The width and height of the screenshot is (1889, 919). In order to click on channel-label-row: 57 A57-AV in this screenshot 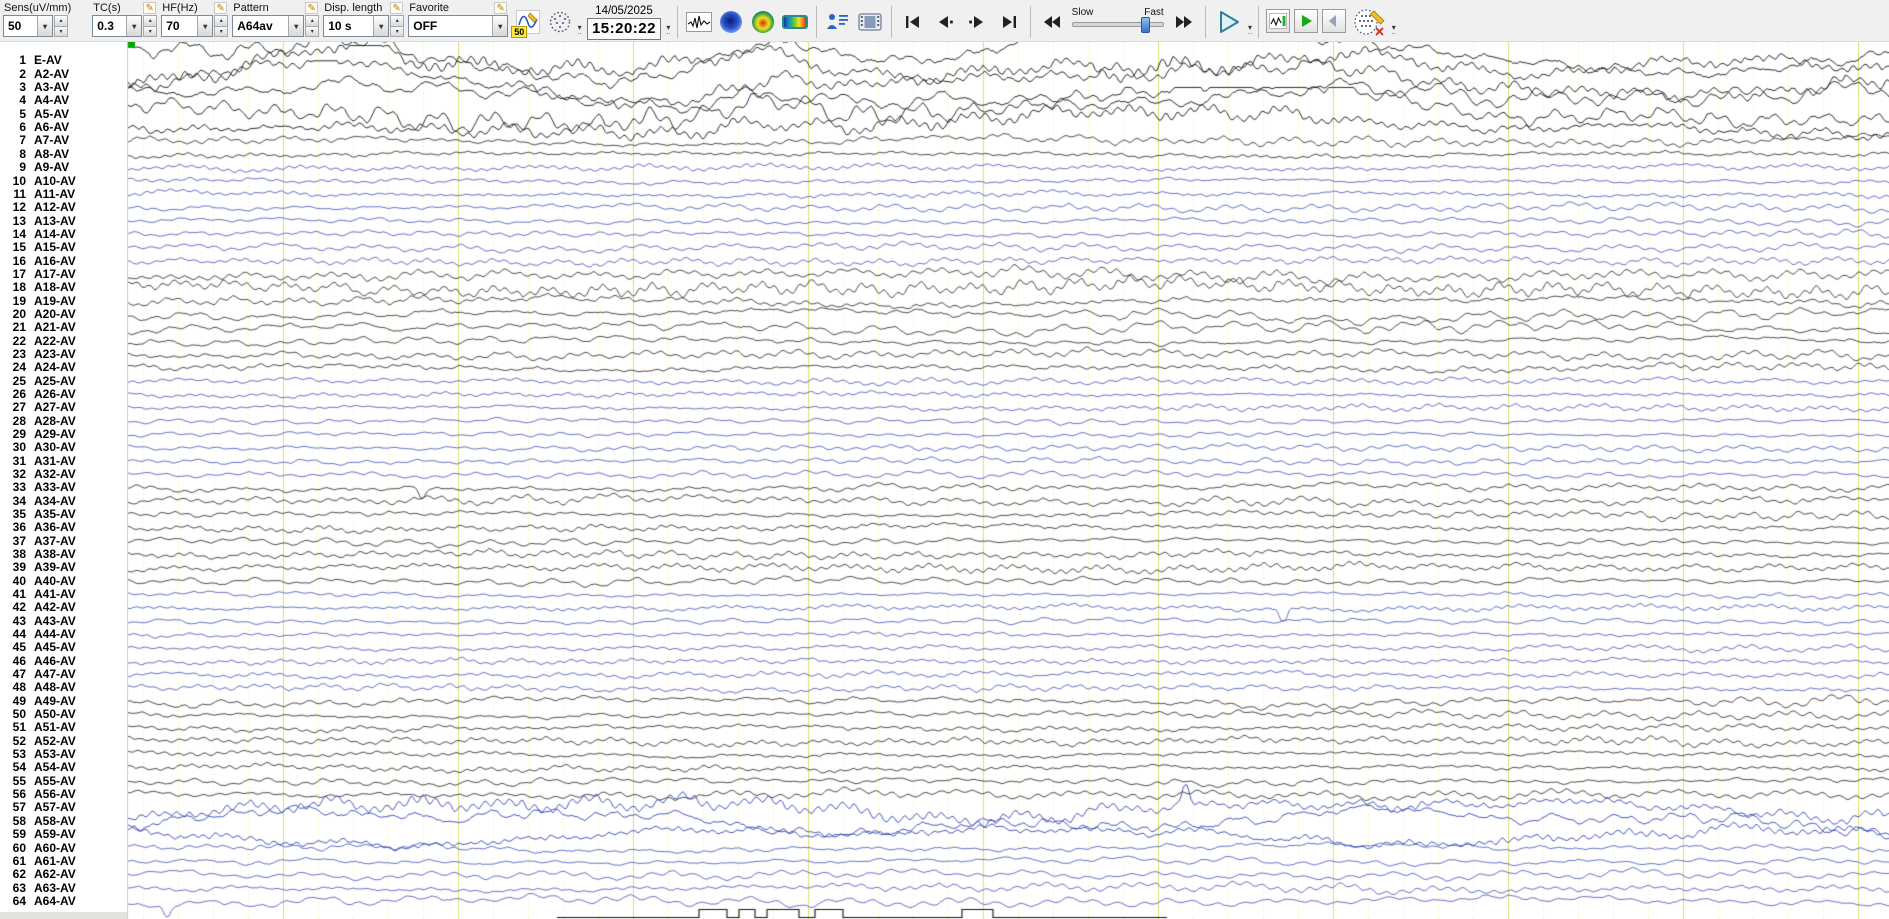, I will do `click(63, 807)`.